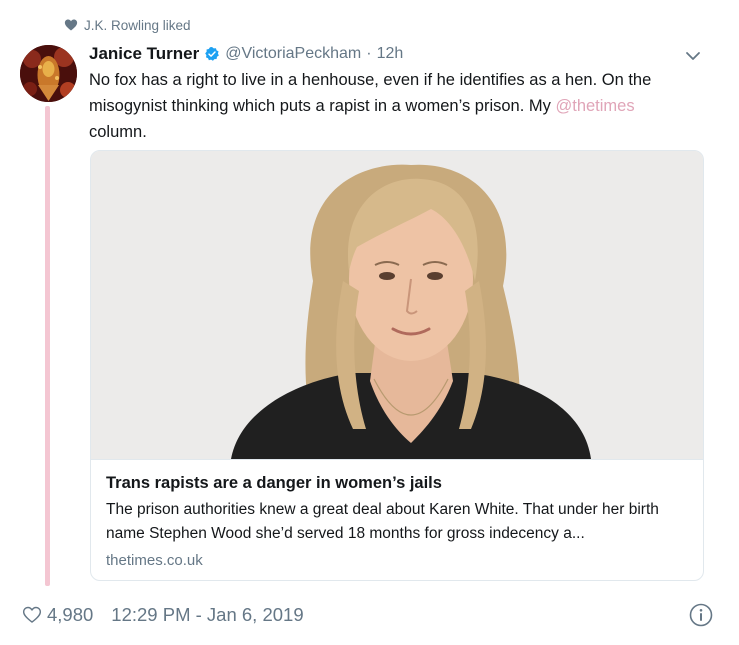 The image size is (739, 645). Describe the element at coordinates (144, 54) in the screenshot. I see `author-name: Janice Turner` at that location.